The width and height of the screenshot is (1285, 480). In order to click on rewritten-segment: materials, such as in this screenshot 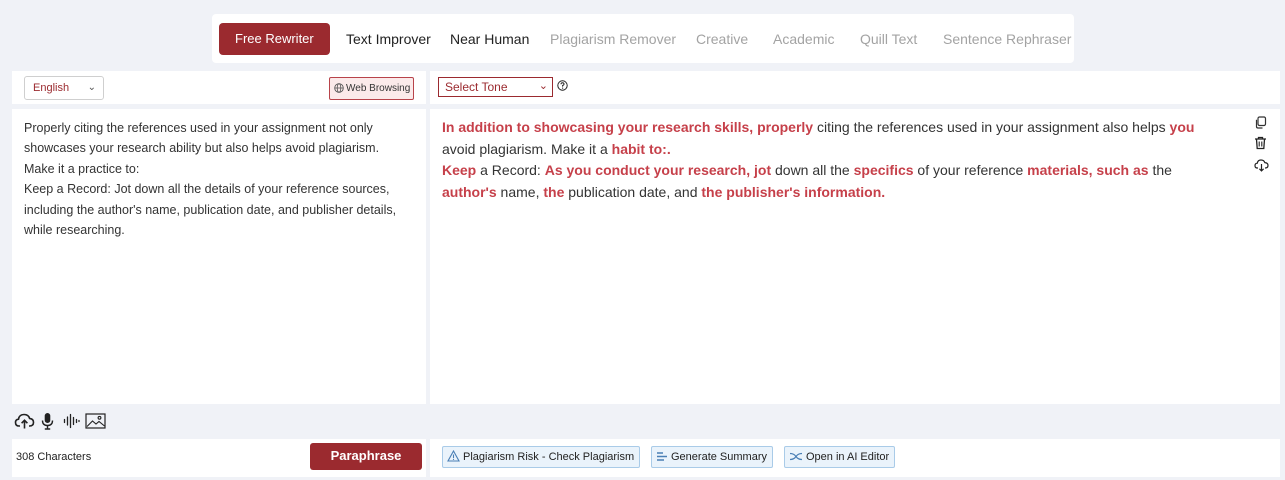, I will do `click(1088, 170)`.